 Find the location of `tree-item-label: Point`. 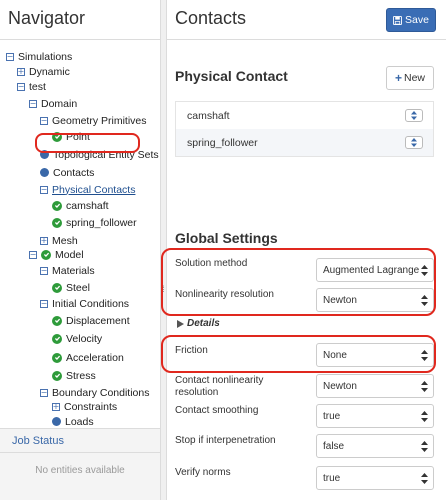

tree-item-label: Point is located at coordinates (78, 136).